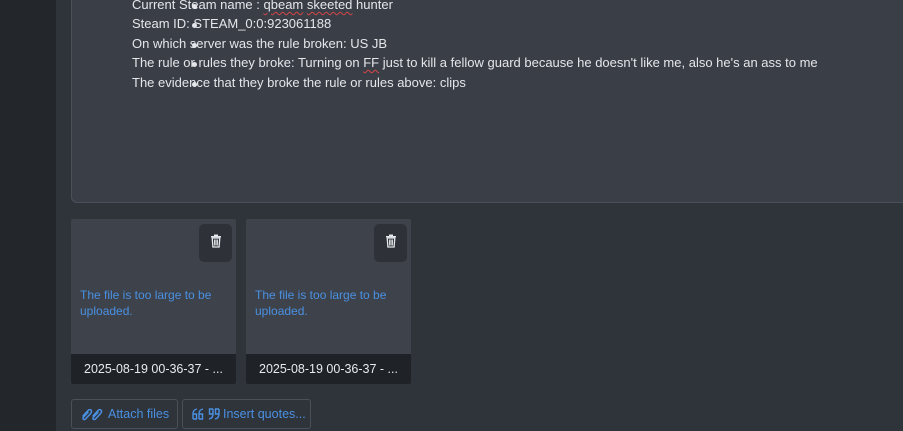 The height and width of the screenshot is (431, 903). I want to click on attach-files-button: Attach files, so click(124, 414).